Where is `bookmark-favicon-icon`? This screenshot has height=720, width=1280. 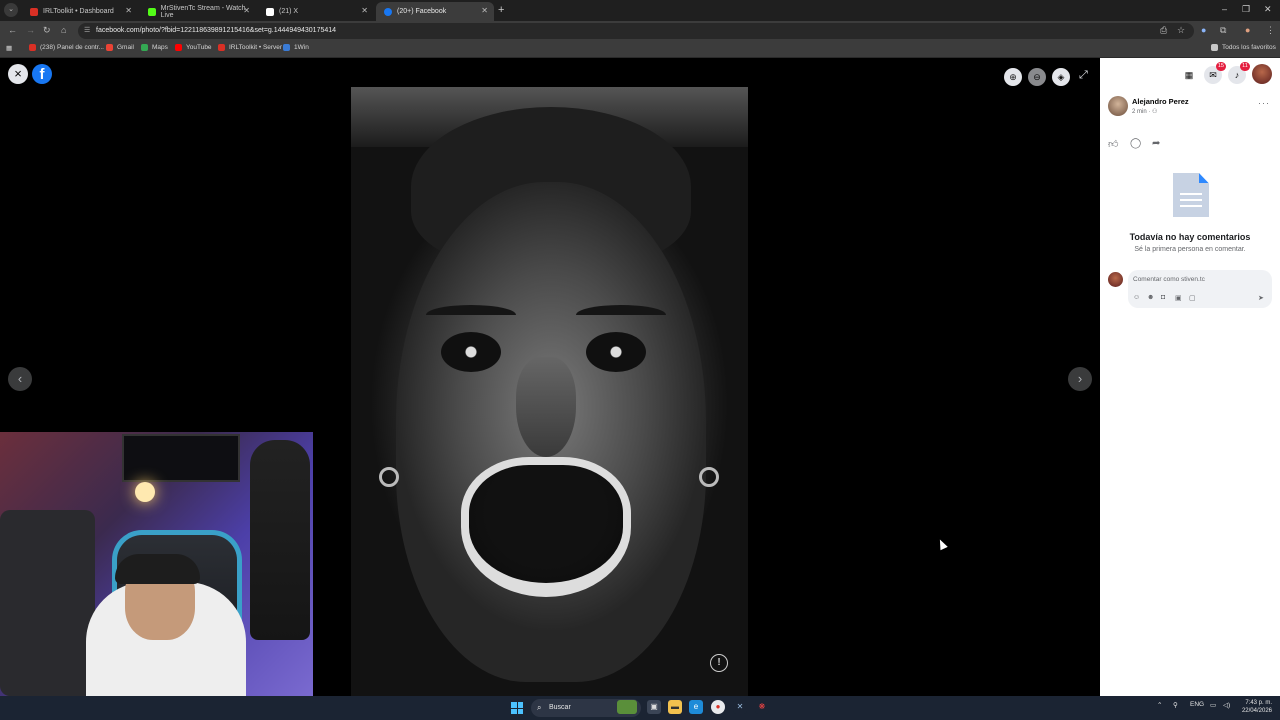
bookmark-favicon-icon is located at coordinates (32, 47).